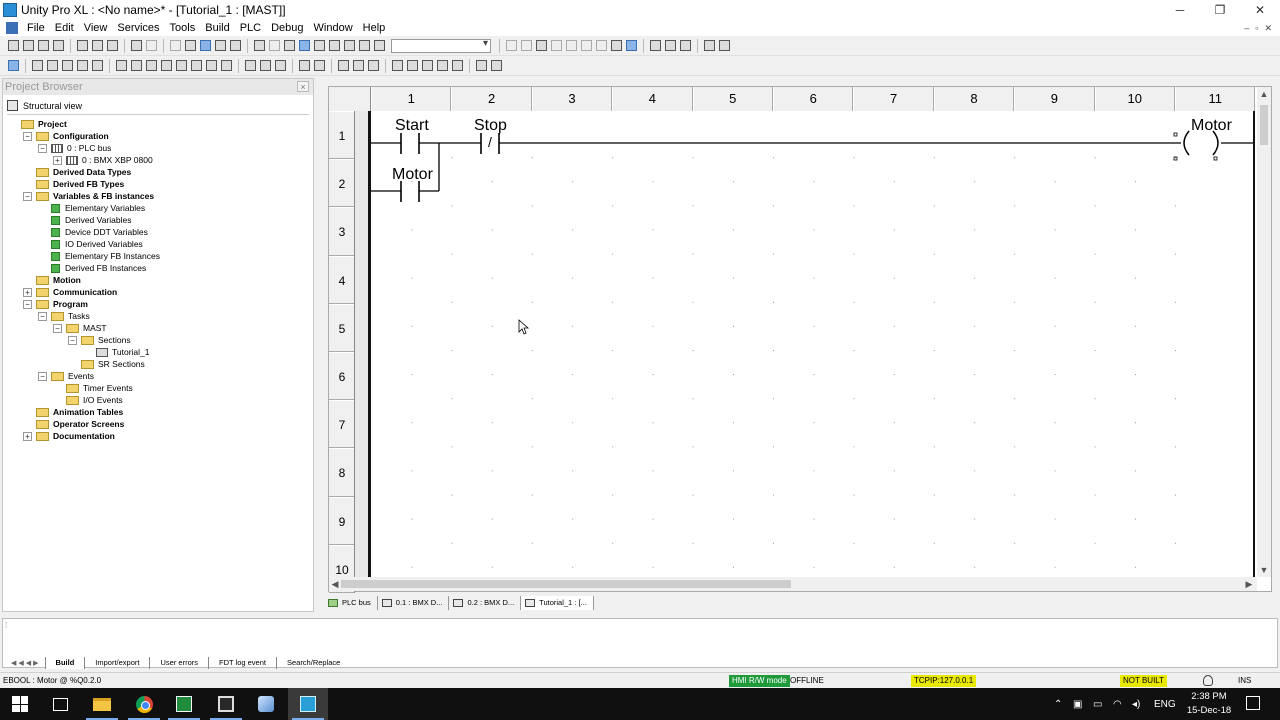 This screenshot has width=1280, height=720. Describe the element at coordinates (67, 65) in the screenshot. I see `positive-transition-contact-icon` at that location.